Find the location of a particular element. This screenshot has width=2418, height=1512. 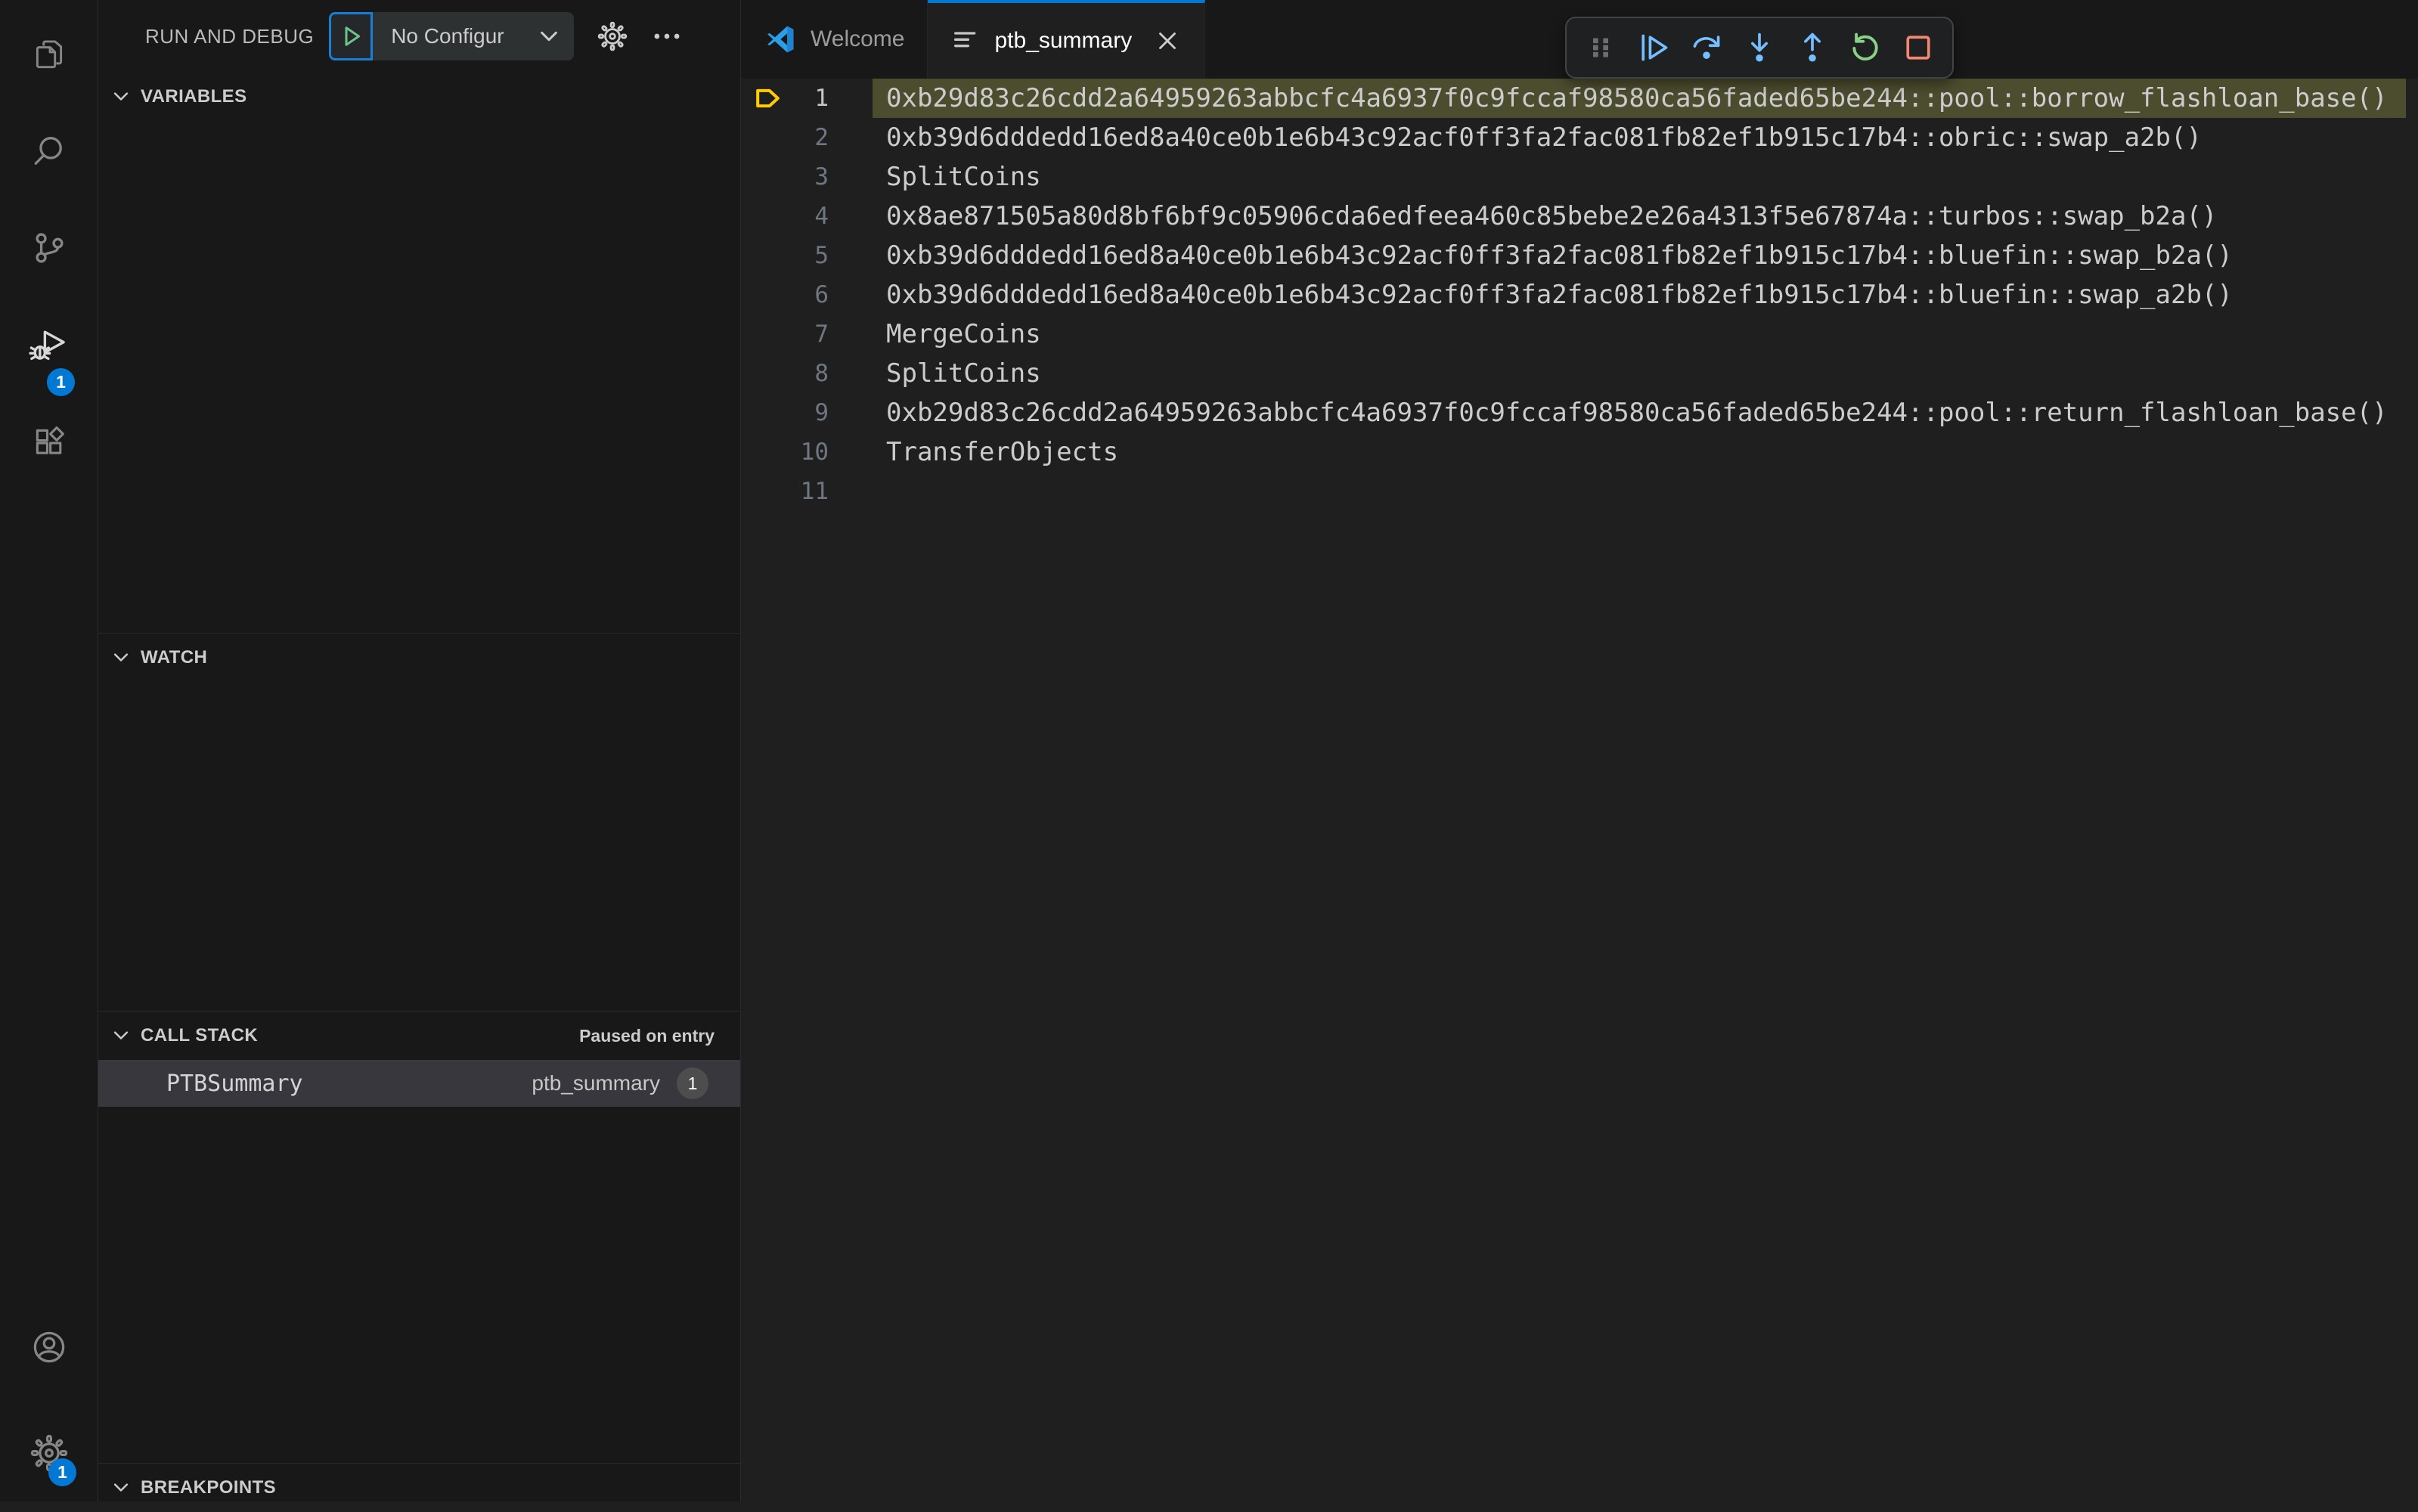

sidebar-title: RUN AND DEBUG is located at coordinates (230, 36).